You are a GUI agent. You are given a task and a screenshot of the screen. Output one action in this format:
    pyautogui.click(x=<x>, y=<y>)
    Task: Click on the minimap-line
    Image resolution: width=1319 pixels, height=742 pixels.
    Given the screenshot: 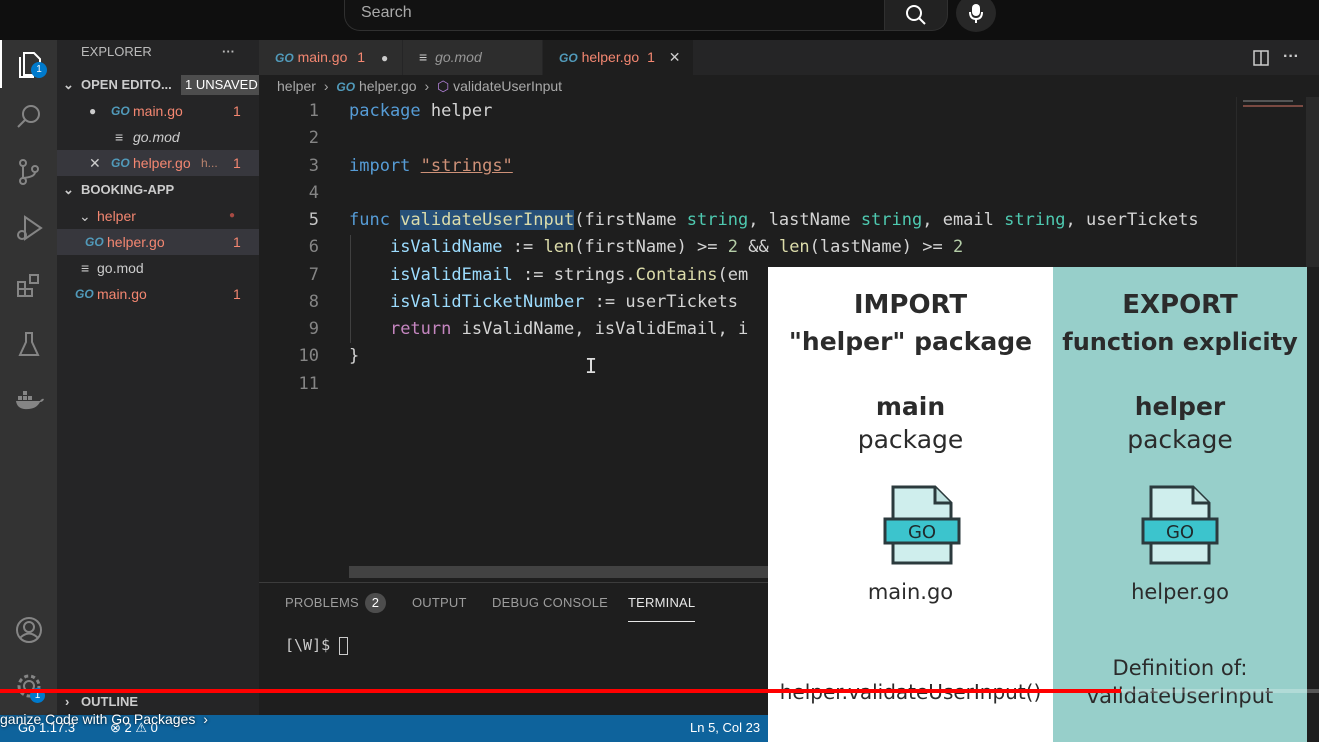 What is the action you would take?
    pyautogui.click(x=1273, y=106)
    